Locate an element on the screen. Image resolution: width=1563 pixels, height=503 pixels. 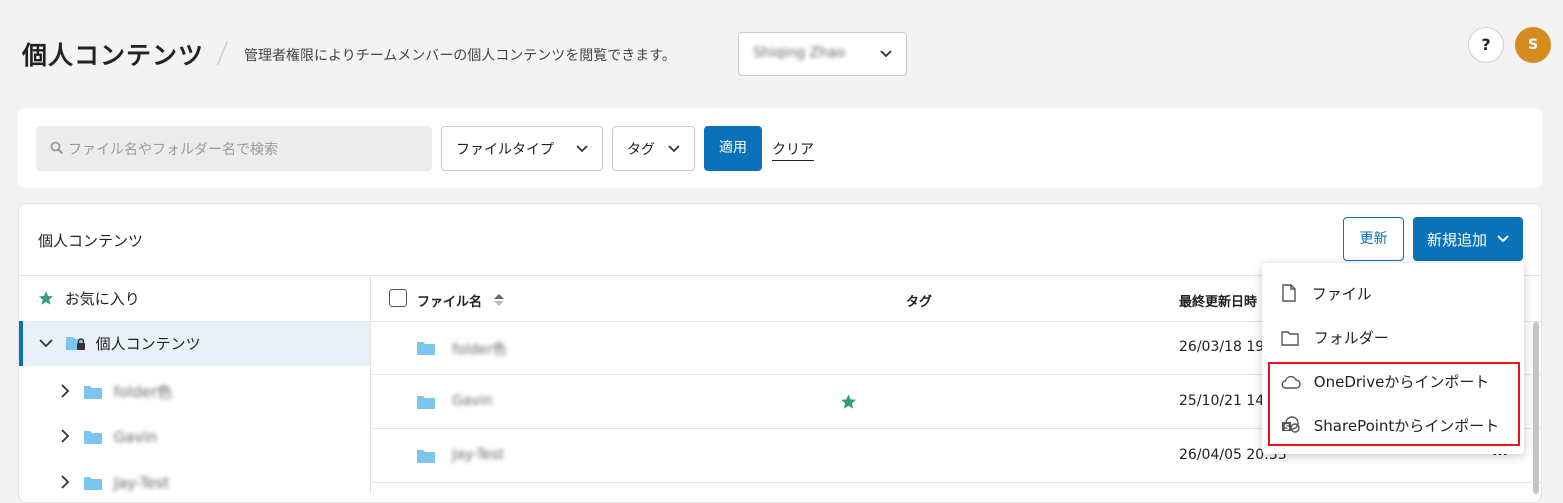
add-new-label: 新規追加 is located at coordinates (1457, 240).